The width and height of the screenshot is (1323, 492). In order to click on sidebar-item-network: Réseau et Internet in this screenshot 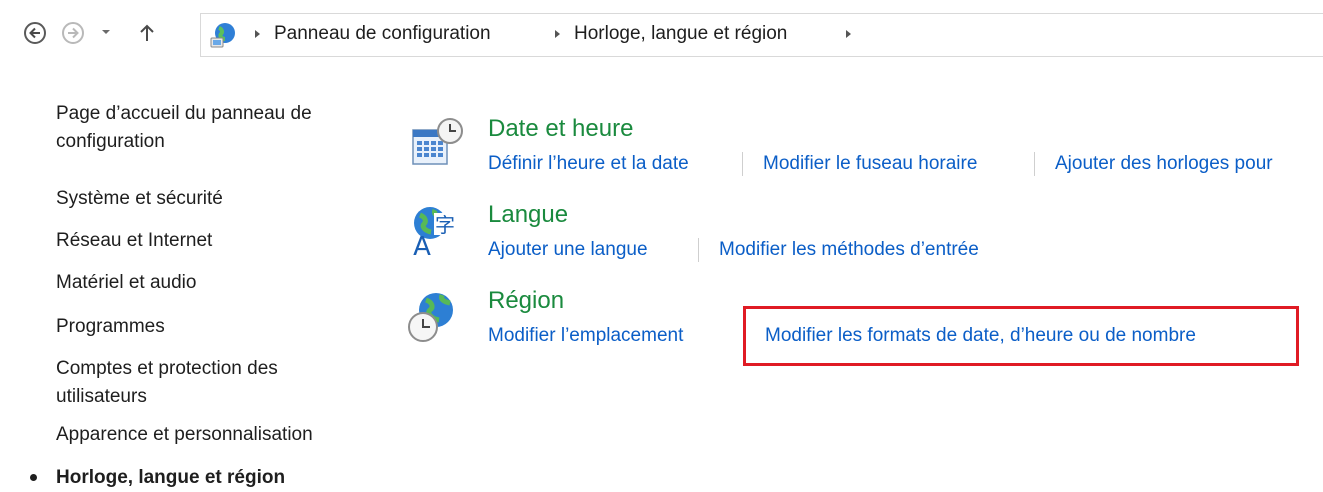, I will do `click(216, 241)`.